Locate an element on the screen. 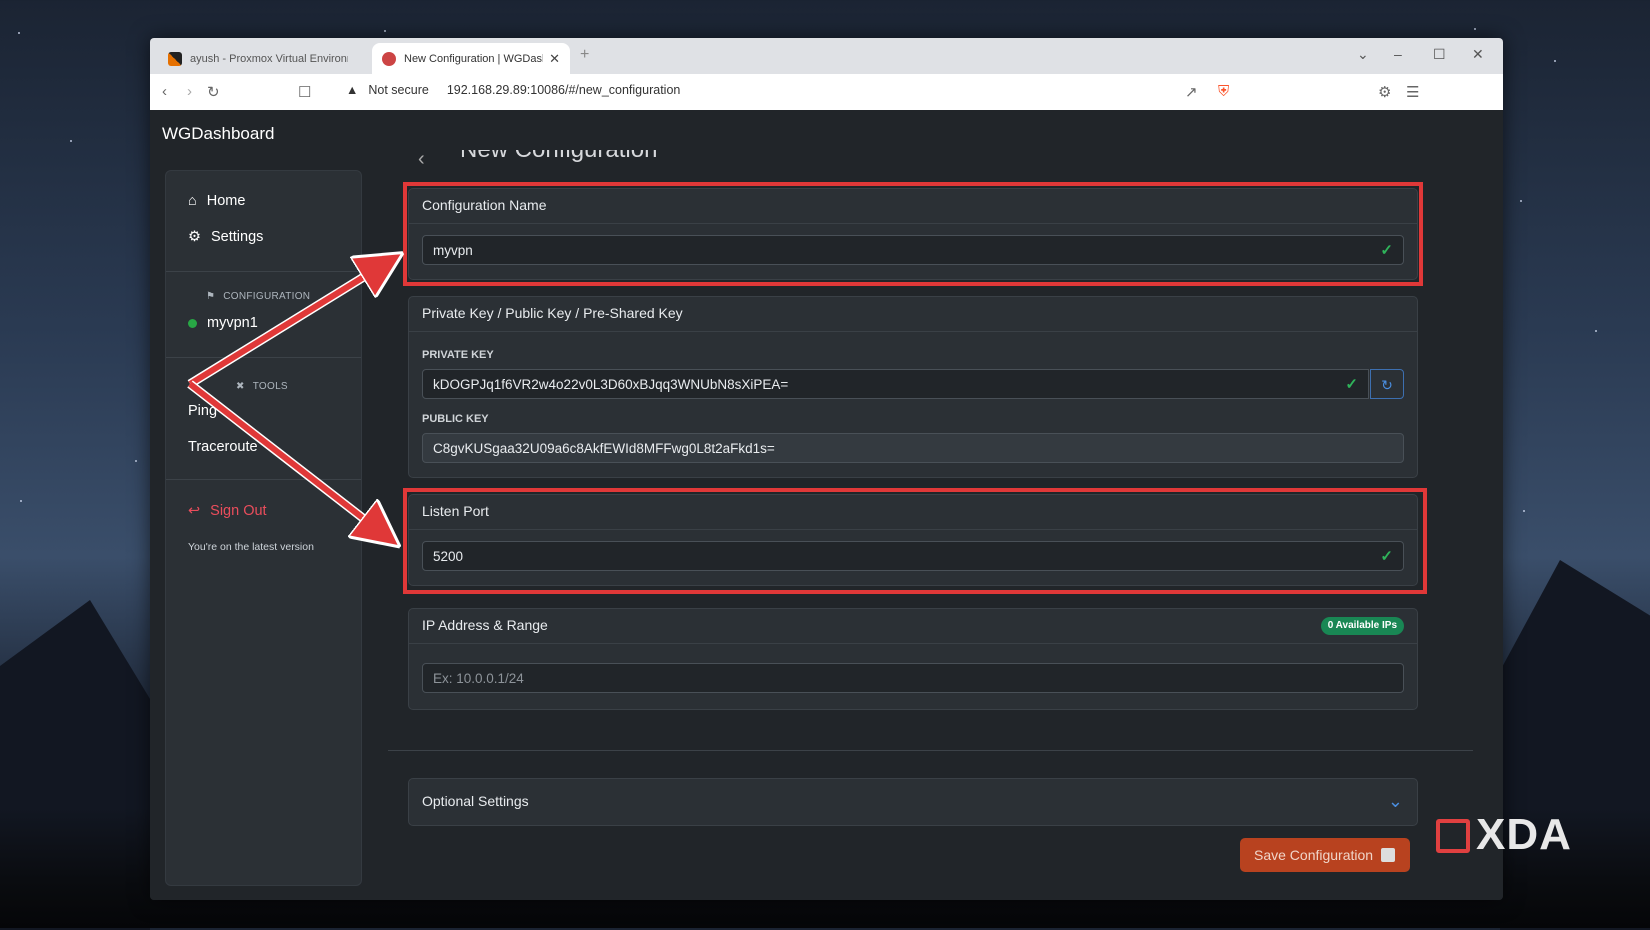 This screenshot has height=930, width=1650. highlight-listen-port is located at coordinates (915, 541).